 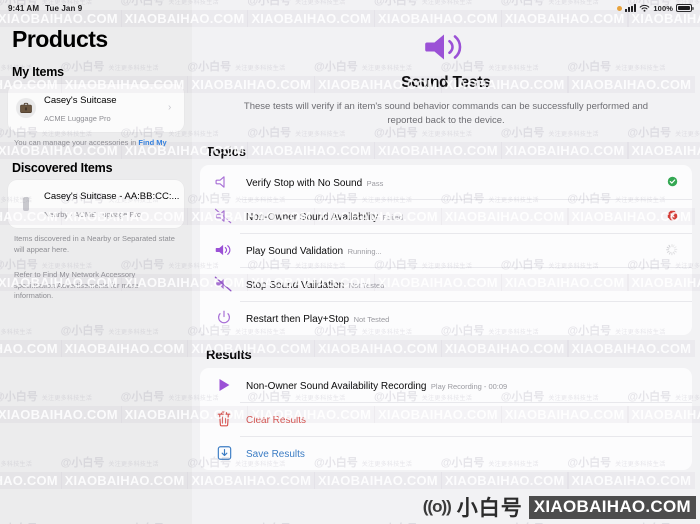 What do you see at coordinates (644, 8) in the screenshot?
I see `wifi-icon` at bounding box center [644, 8].